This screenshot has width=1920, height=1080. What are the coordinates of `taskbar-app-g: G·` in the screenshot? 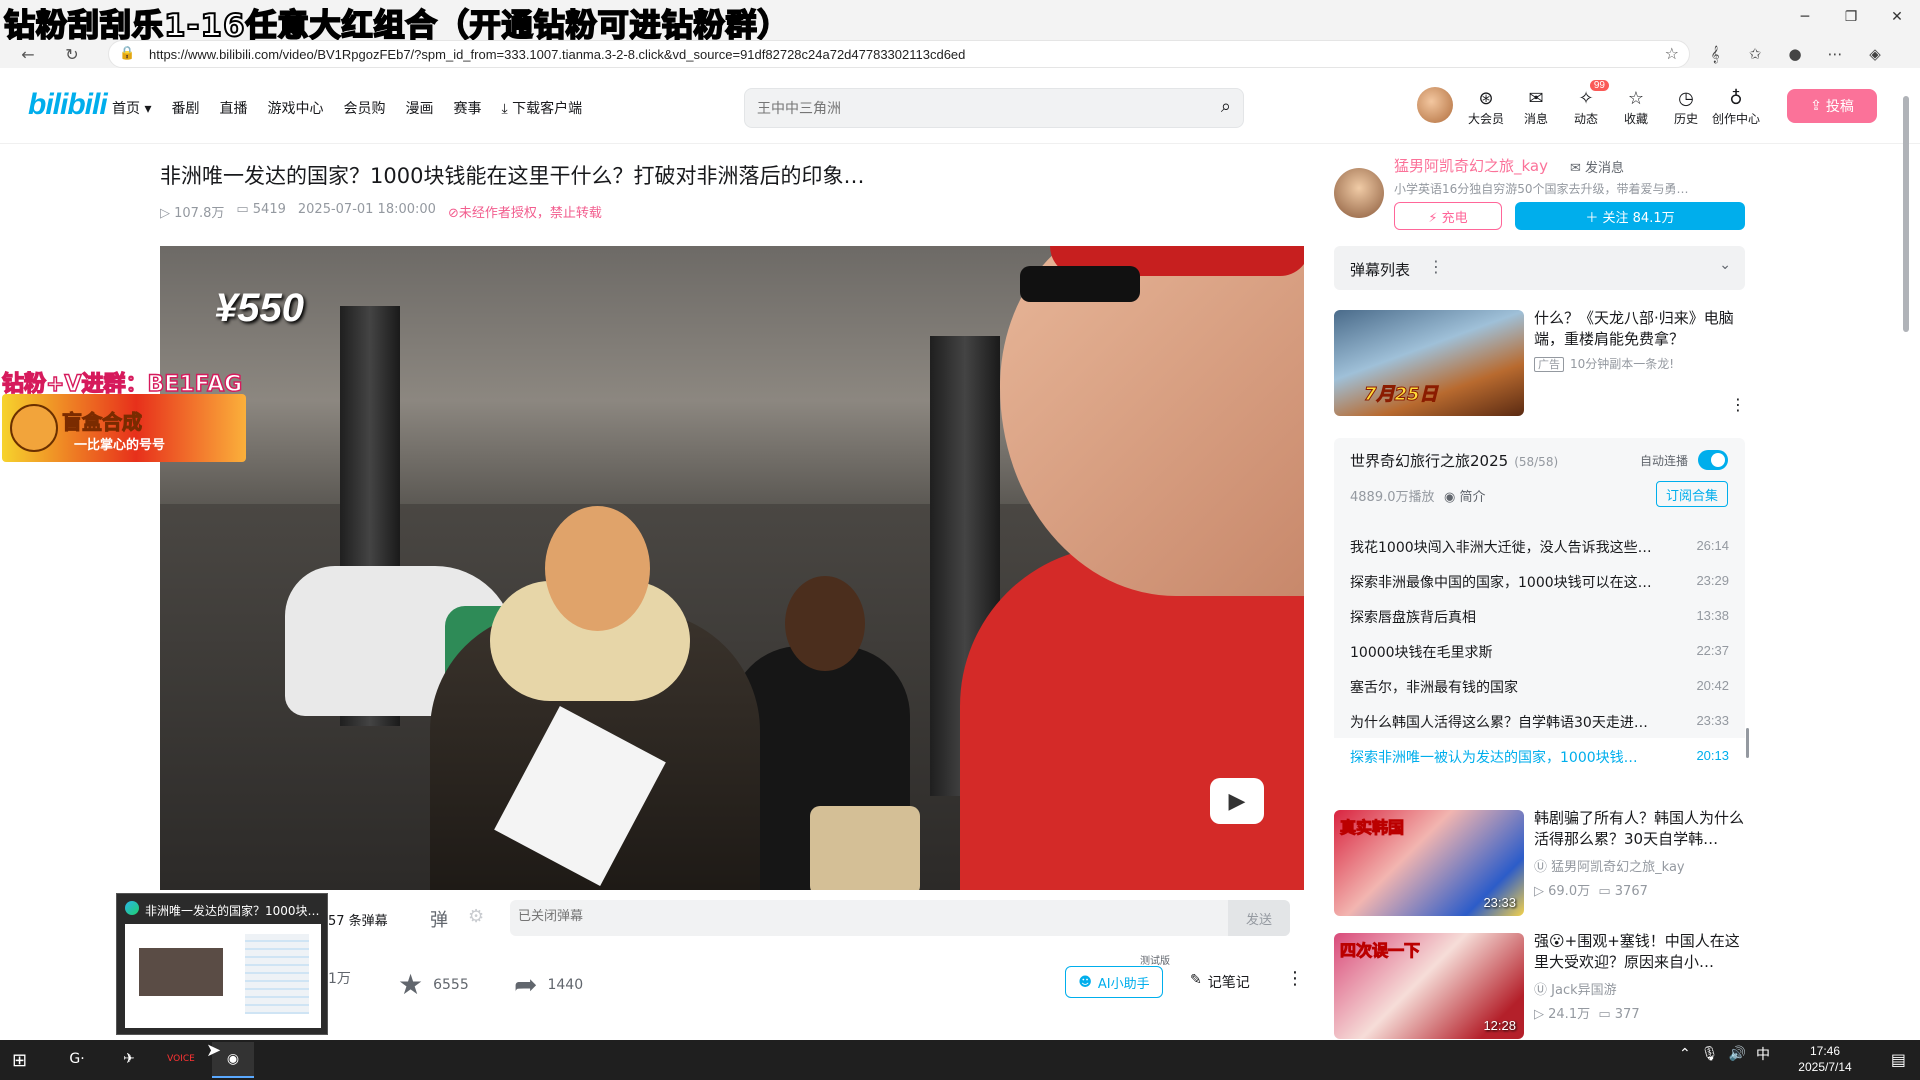 It's located at (77, 1060).